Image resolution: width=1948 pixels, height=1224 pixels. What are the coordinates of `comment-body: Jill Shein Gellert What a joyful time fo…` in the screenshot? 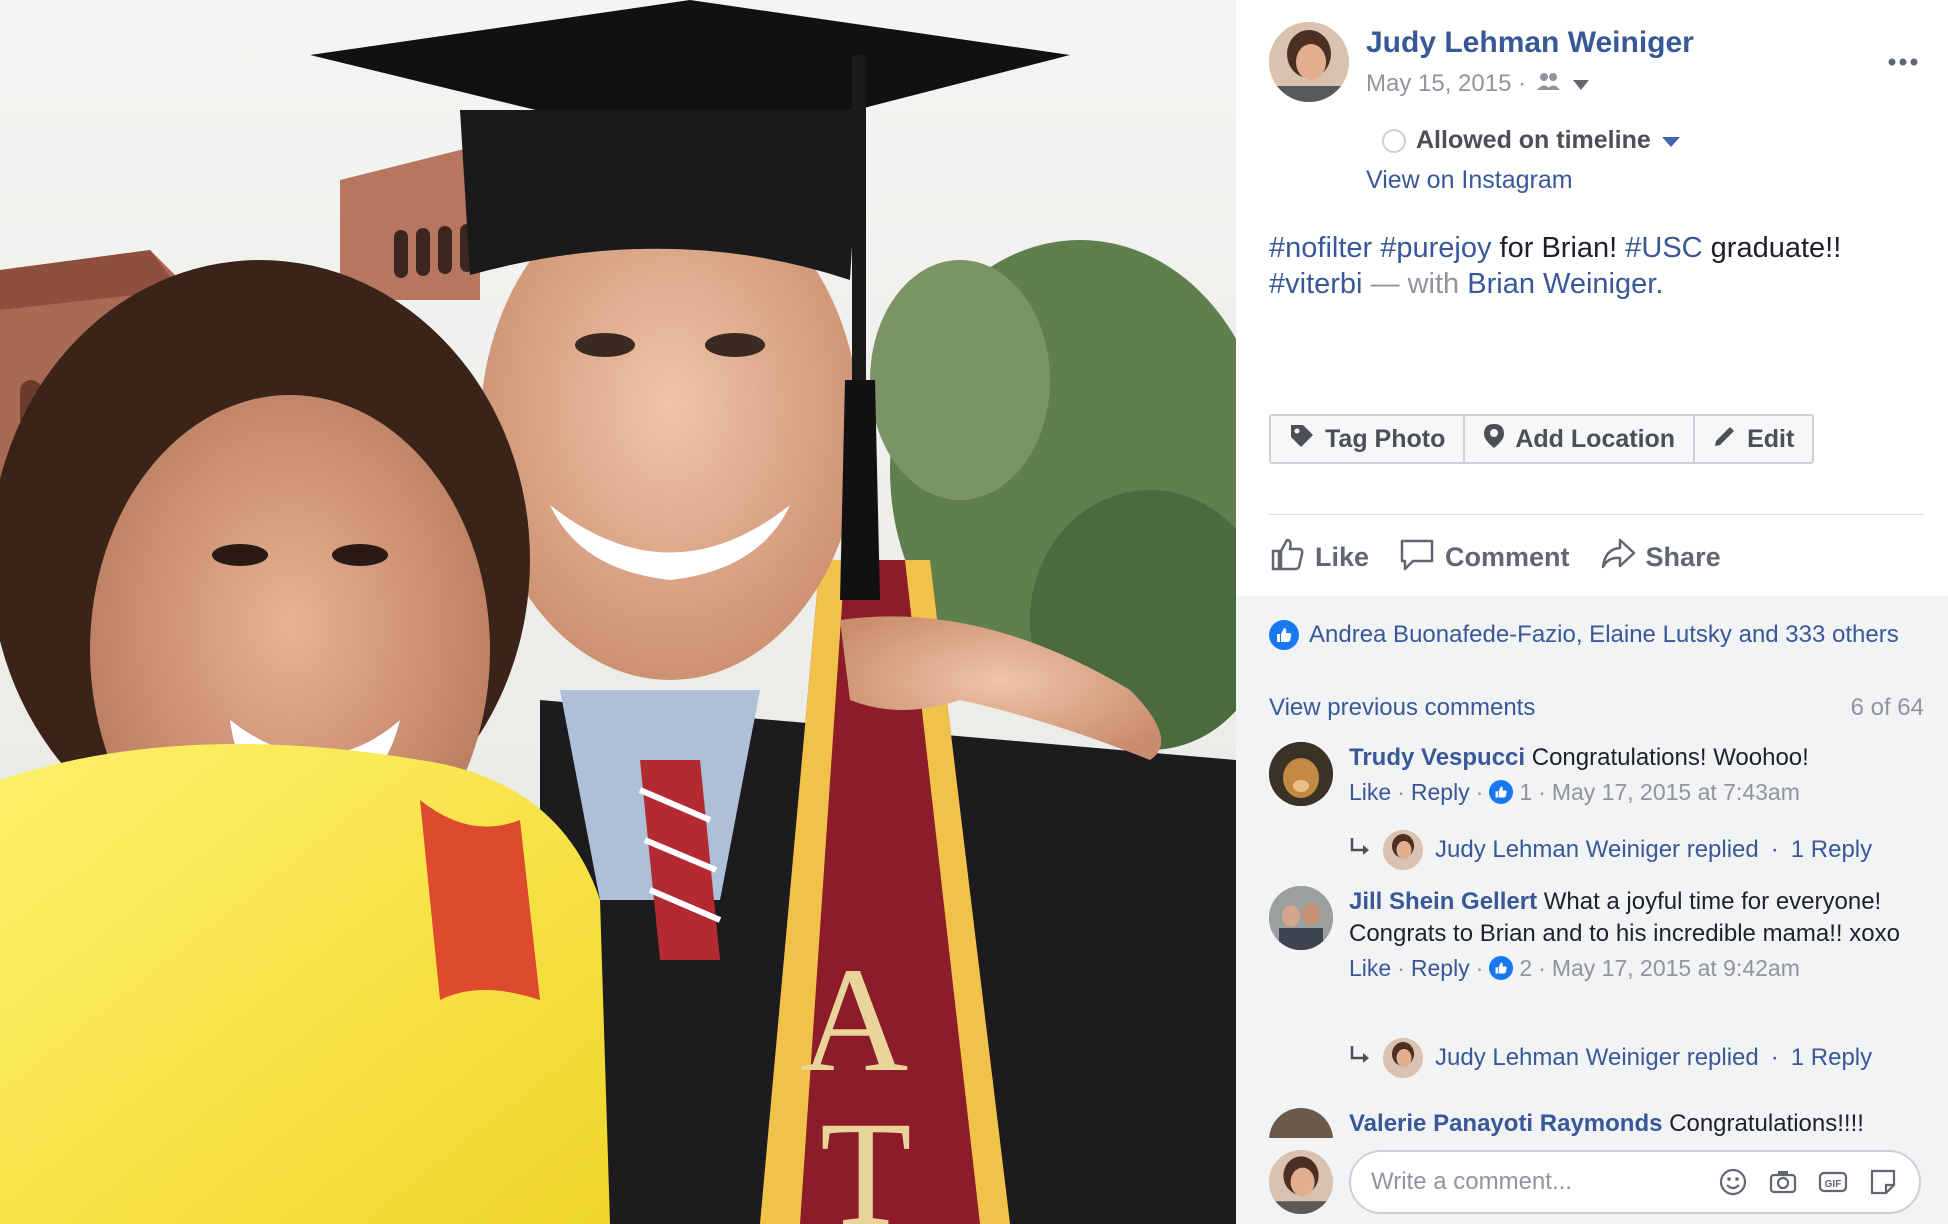 It's located at (1634, 935).